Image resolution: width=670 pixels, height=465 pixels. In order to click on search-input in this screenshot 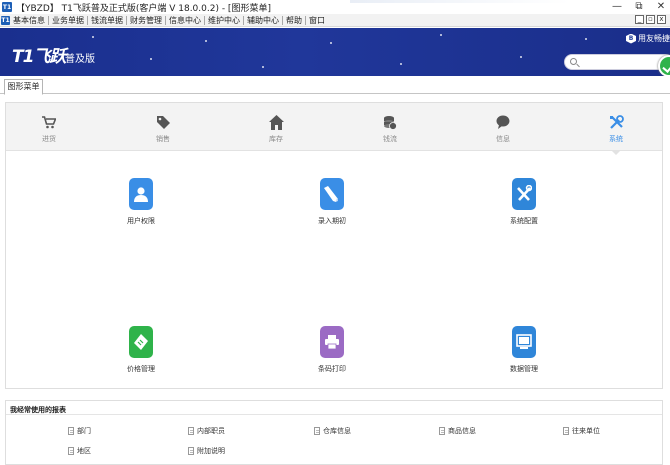, I will do `click(617, 62)`.